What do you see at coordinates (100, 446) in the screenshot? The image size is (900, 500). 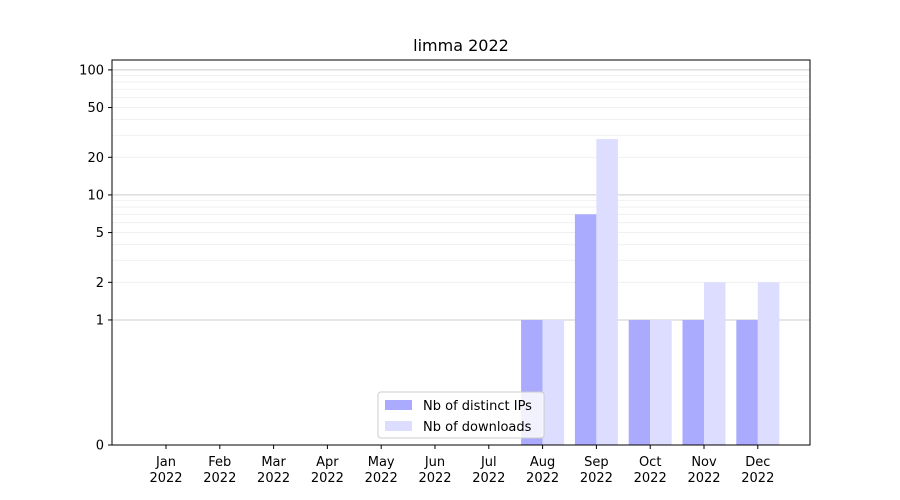 I see `y-tick-label: 0` at bounding box center [100, 446].